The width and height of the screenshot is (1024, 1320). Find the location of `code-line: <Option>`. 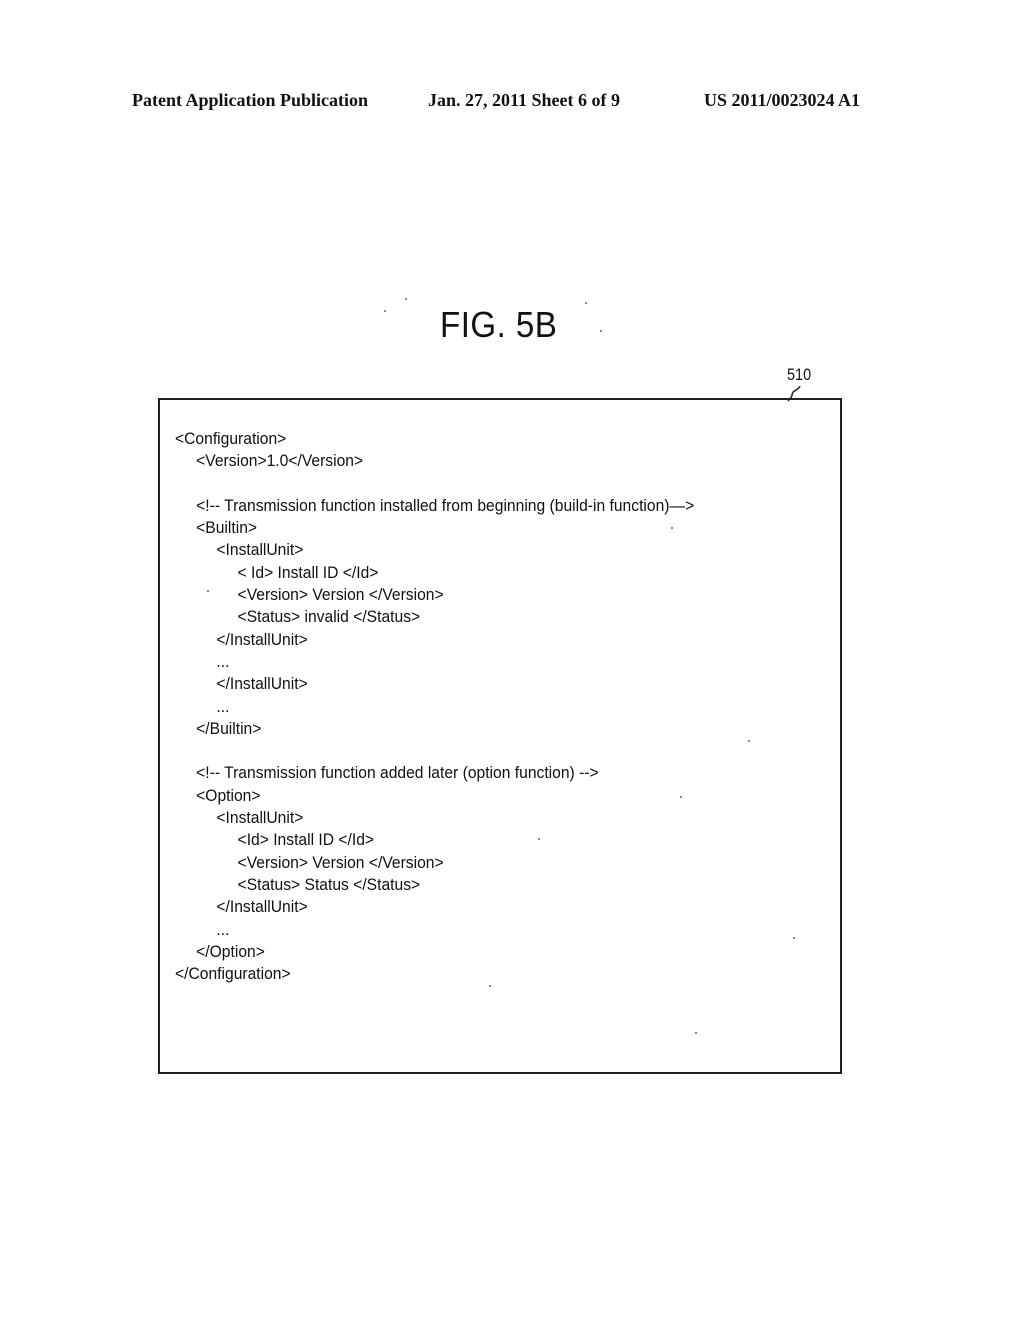

code-line: <Option> is located at coordinates (228, 795).